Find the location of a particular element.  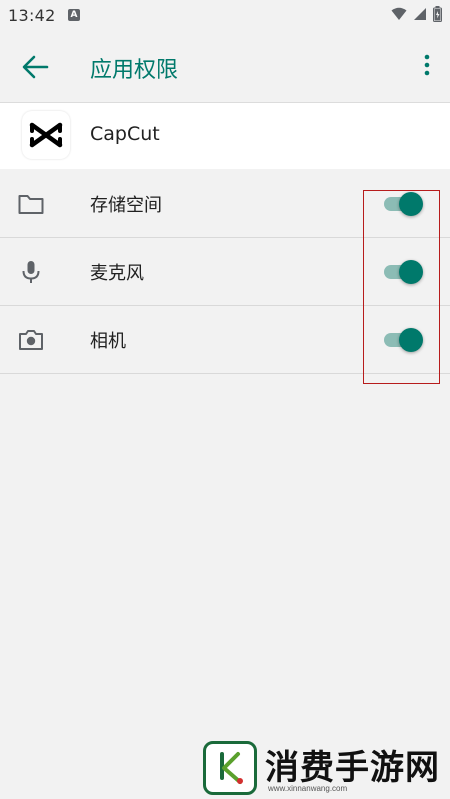

more-vertical-icon is located at coordinates (427, 65).